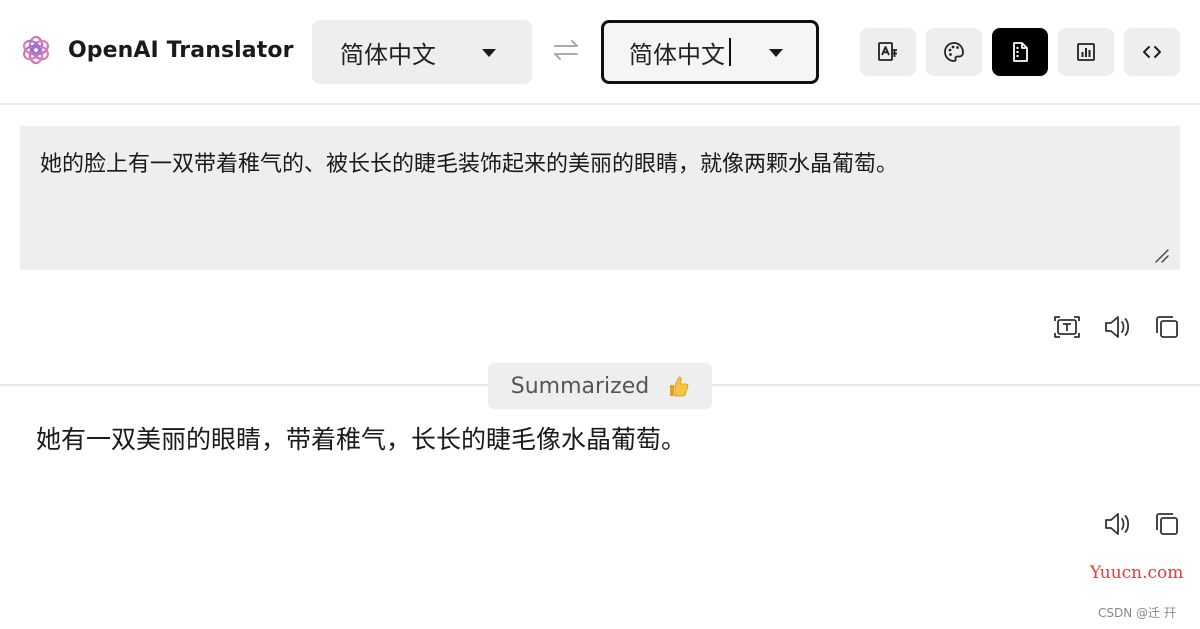  I want to click on site-watermark: Yuucn.com, so click(1137, 573).